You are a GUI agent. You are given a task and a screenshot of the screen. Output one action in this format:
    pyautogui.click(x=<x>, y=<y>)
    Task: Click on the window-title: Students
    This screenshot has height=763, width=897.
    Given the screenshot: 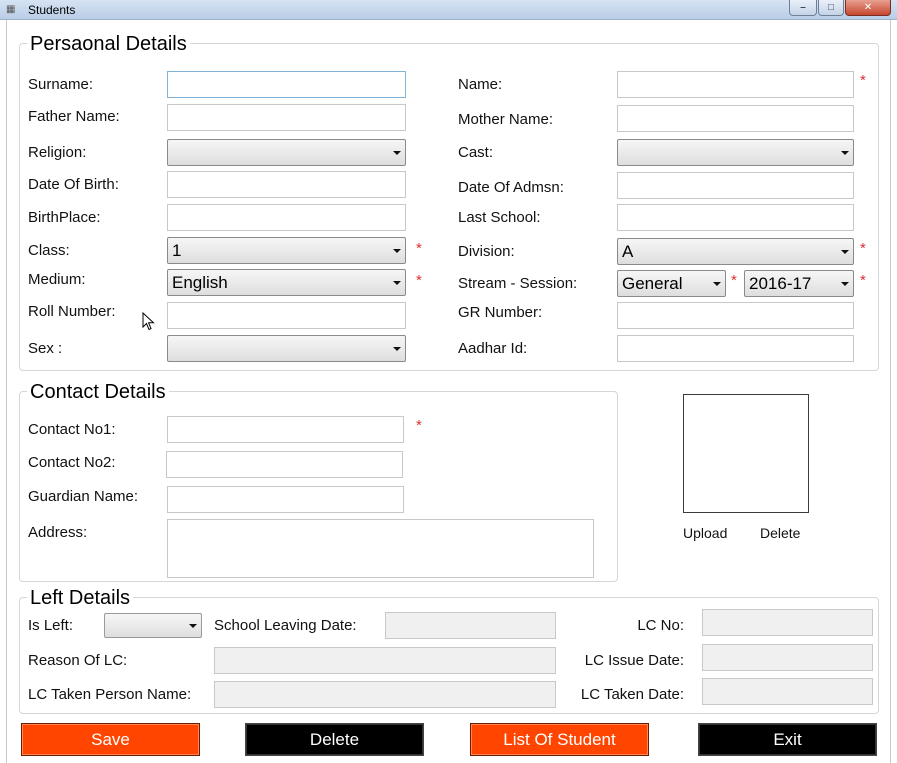 What is the action you would take?
    pyautogui.click(x=52, y=10)
    